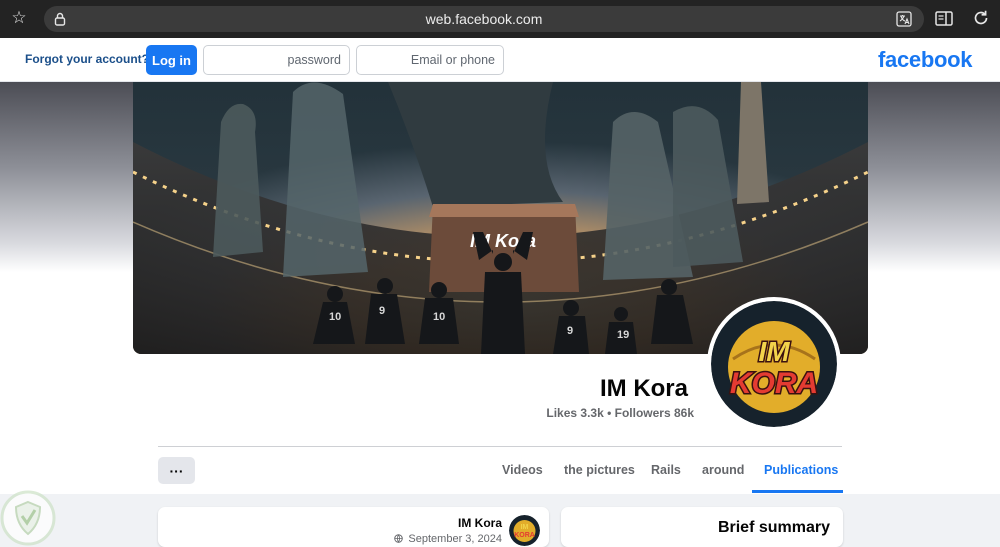 Image resolution: width=1000 pixels, height=547 pixels. What do you see at coordinates (599, 470) in the screenshot?
I see `tab-pictures: the pictures` at bounding box center [599, 470].